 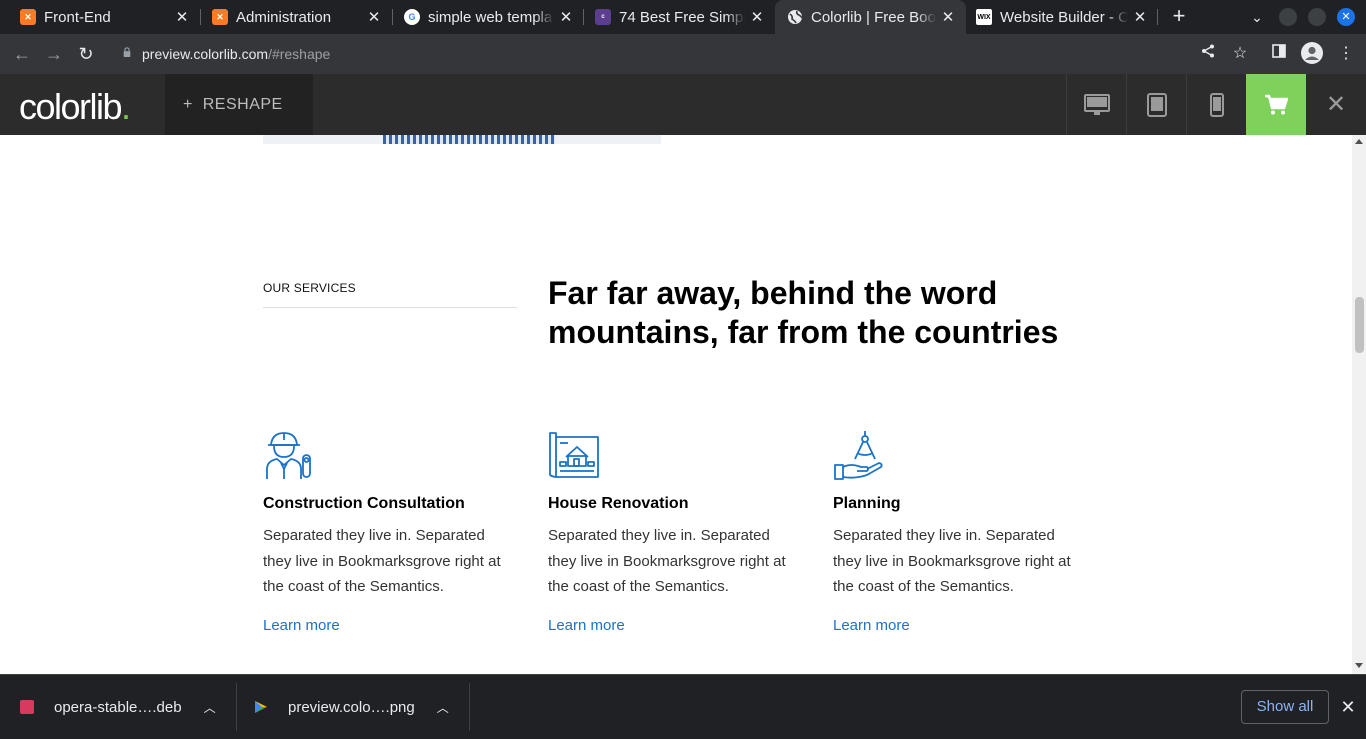 What do you see at coordinates (284, 17) in the screenshot?
I see `tab-title: Administration` at bounding box center [284, 17].